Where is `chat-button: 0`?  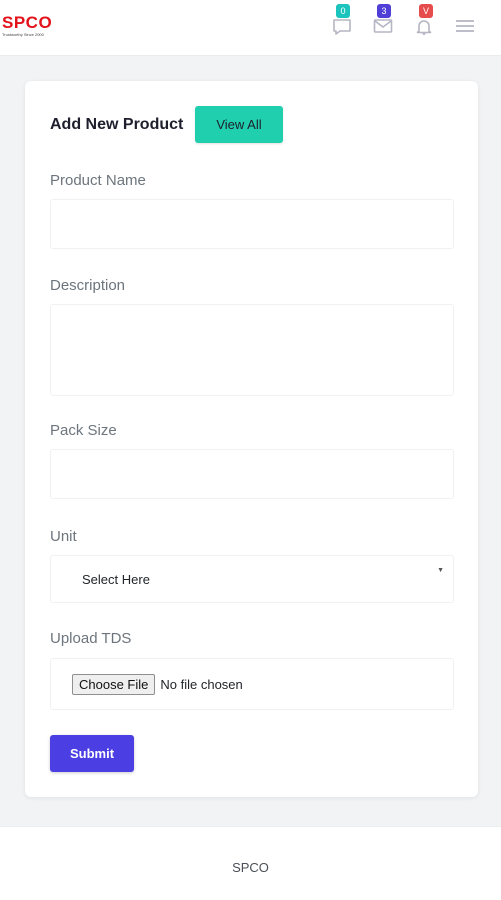
chat-button: 0 is located at coordinates (342, 22).